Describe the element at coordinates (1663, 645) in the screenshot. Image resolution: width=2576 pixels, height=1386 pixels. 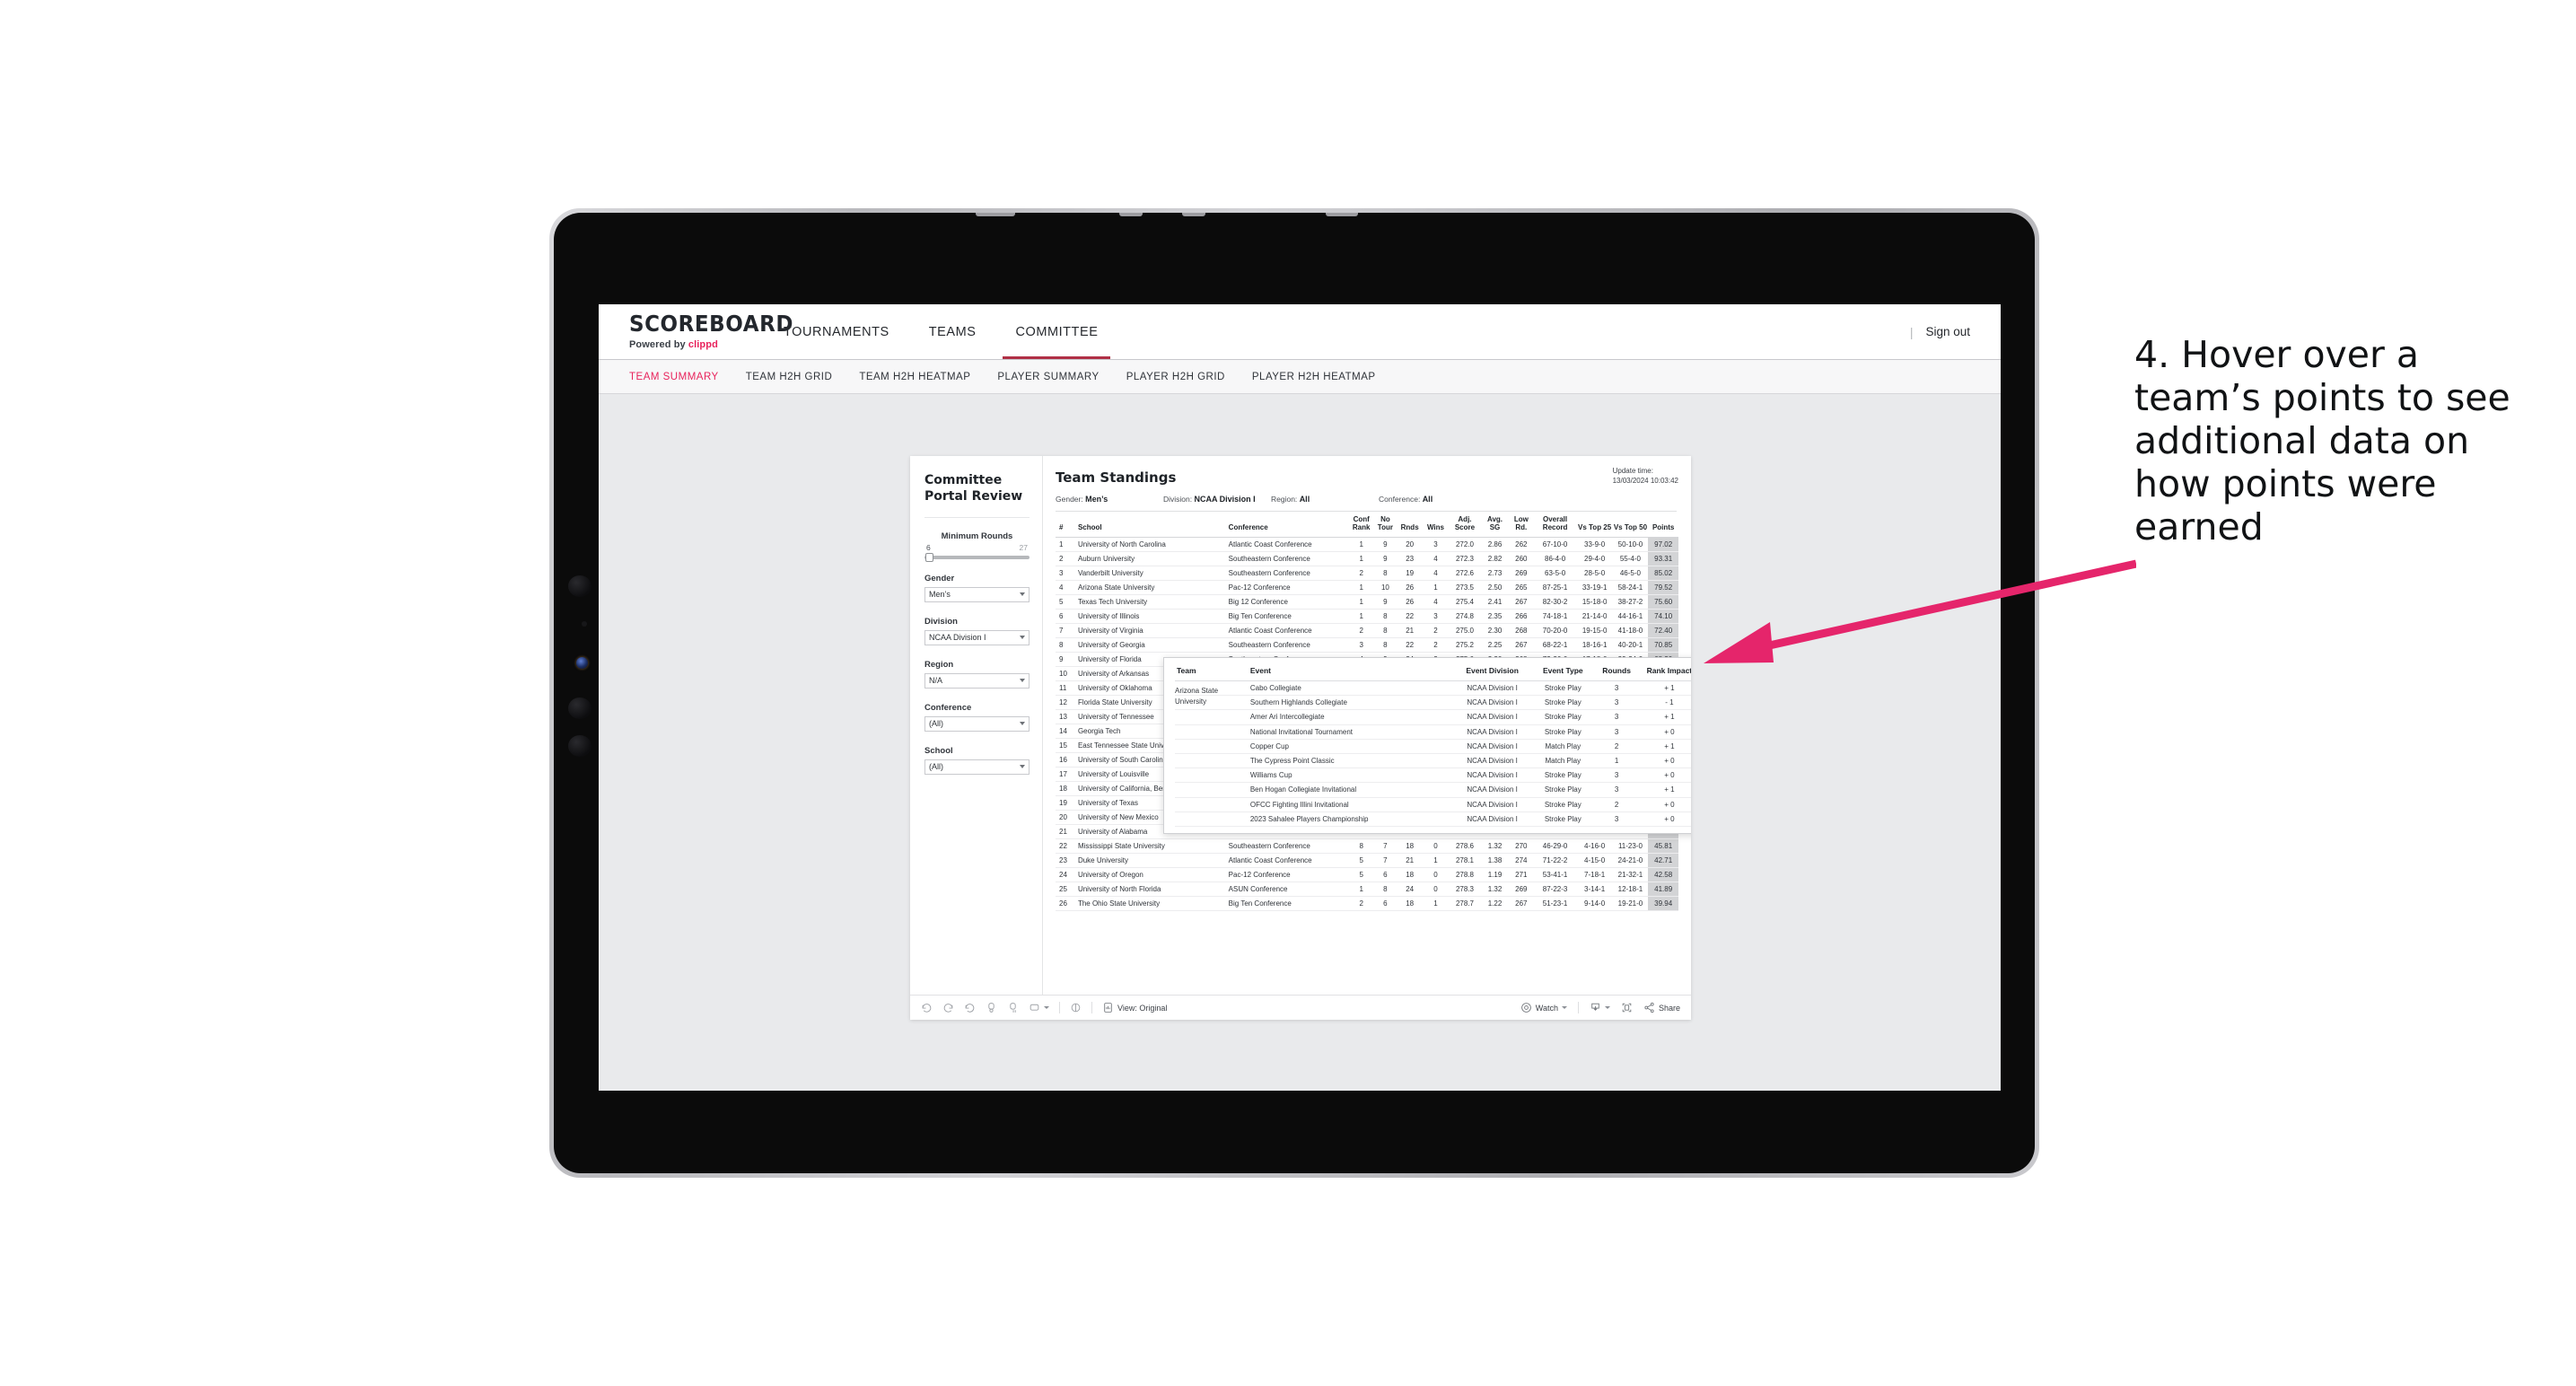
I see `cell-points: 70.85` at that location.